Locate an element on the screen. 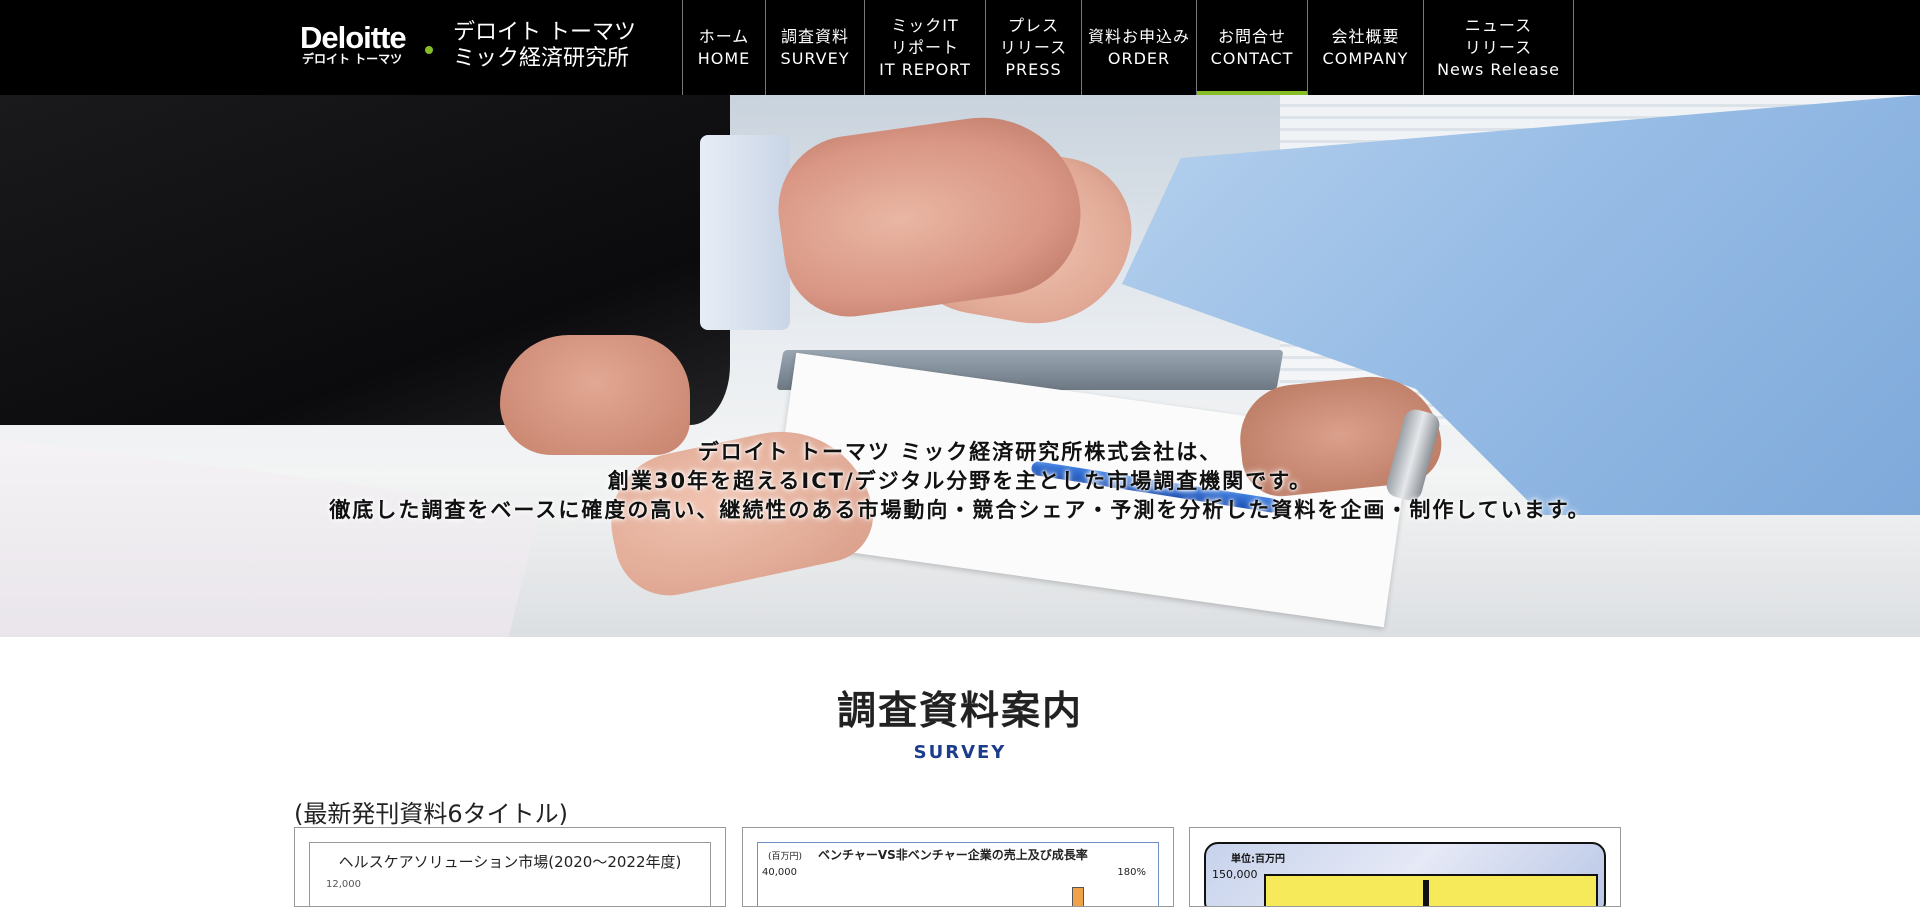 Image resolution: width=1920 pixels, height=907 pixels. nav-item-company: 会社概要 COMPANY is located at coordinates (1366, 47).